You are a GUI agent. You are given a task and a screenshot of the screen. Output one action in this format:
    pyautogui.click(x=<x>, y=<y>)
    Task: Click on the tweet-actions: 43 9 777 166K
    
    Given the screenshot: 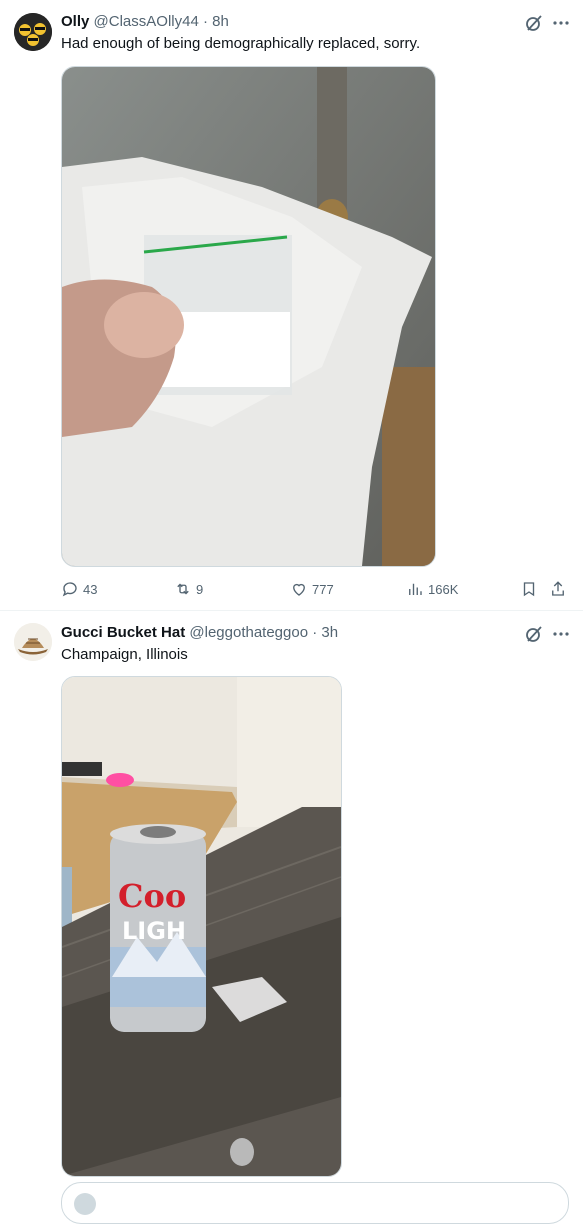 What is the action you would take?
    pyautogui.click(x=316, y=589)
    